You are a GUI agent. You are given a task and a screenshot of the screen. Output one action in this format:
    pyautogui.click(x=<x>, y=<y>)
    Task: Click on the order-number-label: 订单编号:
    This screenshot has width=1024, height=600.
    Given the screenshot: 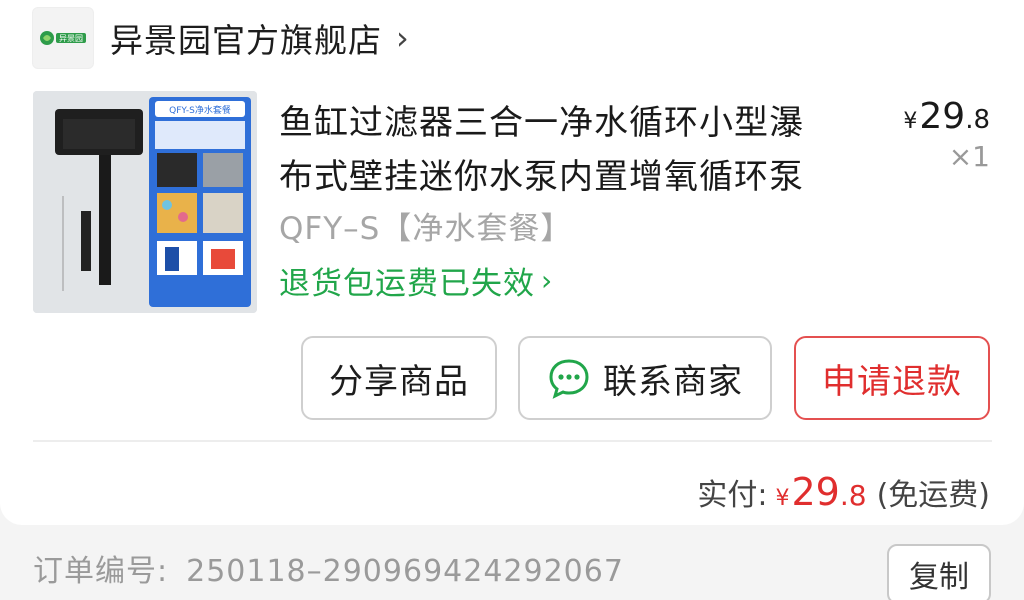 What is the action you would take?
    pyautogui.click(x=101, y=571)
    